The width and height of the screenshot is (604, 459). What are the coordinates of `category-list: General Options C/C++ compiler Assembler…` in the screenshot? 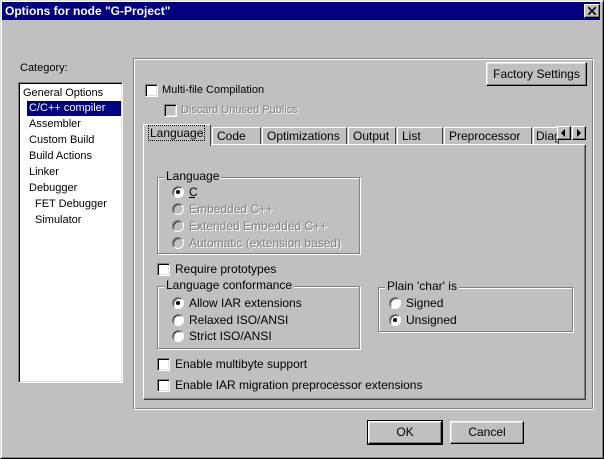 It's located at (70, 232).